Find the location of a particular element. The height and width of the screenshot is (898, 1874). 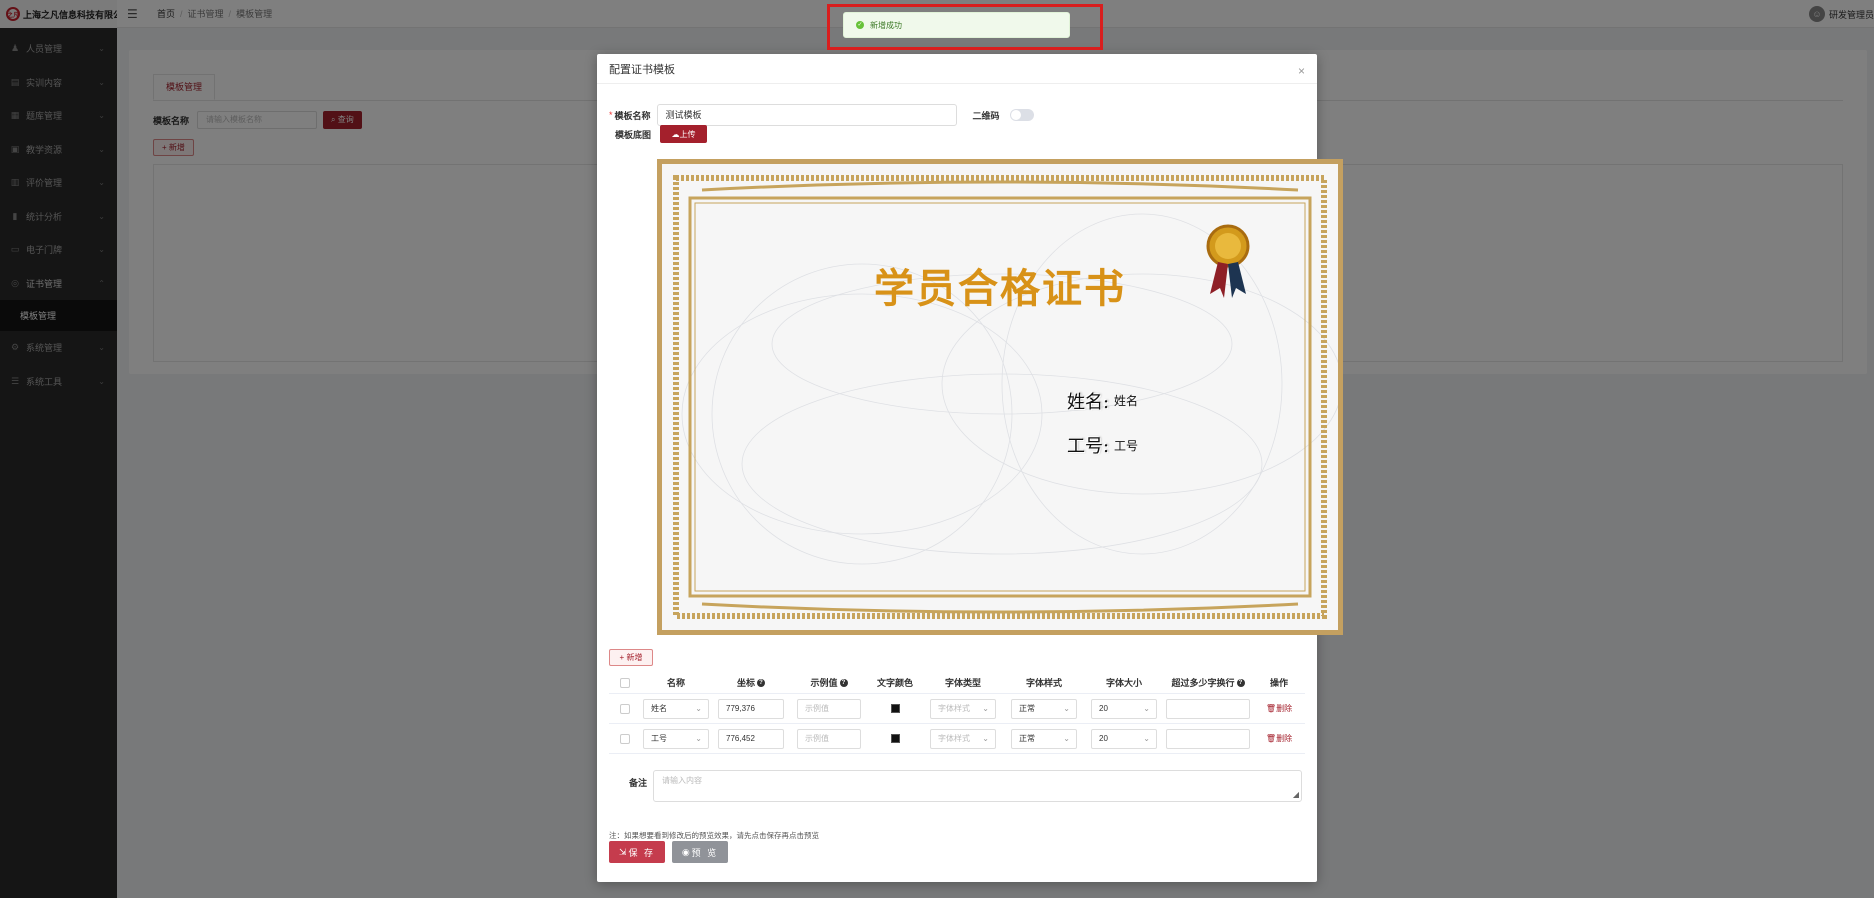

template-name-label: 模板名称 is located at coordinates (632, 115).